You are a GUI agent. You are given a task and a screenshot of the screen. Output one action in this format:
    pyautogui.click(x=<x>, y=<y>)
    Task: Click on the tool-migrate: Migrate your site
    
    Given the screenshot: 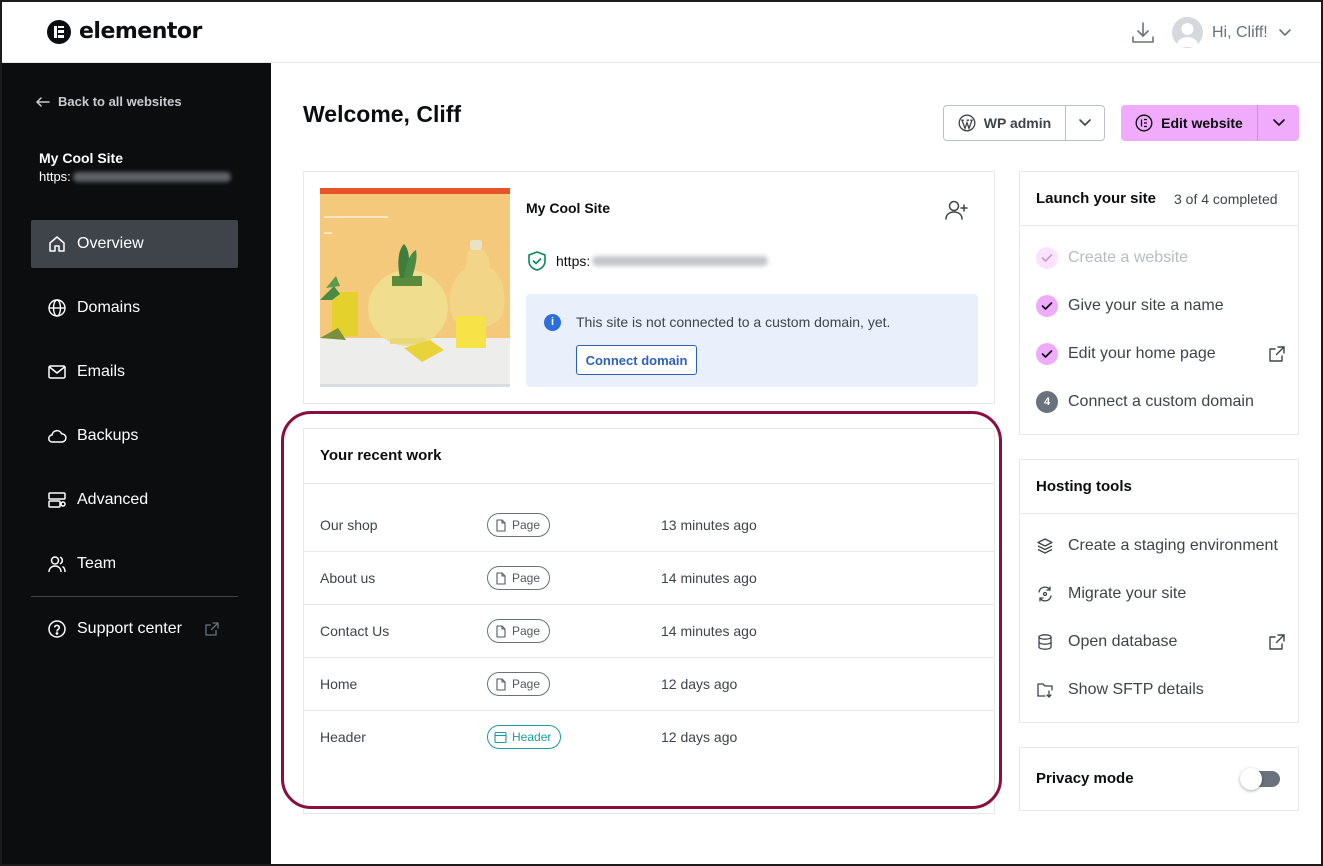 What is the action you would take?
    pyautogui.click(x=1161, y=594)
    